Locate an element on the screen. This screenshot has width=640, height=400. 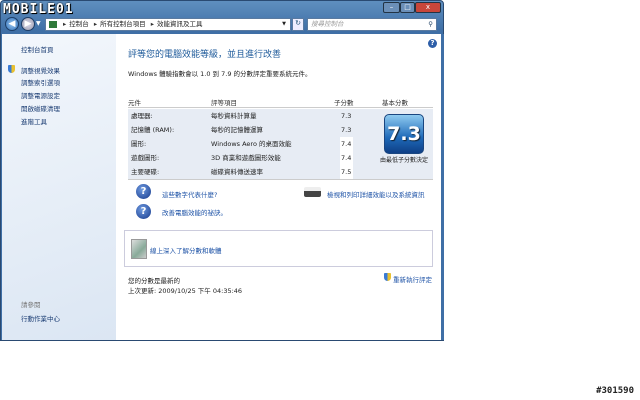
refresh-button: ↻ is located at coordinates (298, 24).